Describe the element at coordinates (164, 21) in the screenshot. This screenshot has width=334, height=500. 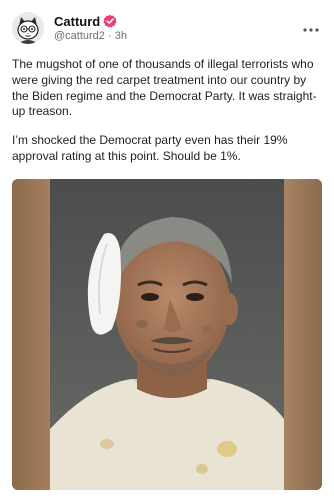
I see `name-row: Catturd` at that location.